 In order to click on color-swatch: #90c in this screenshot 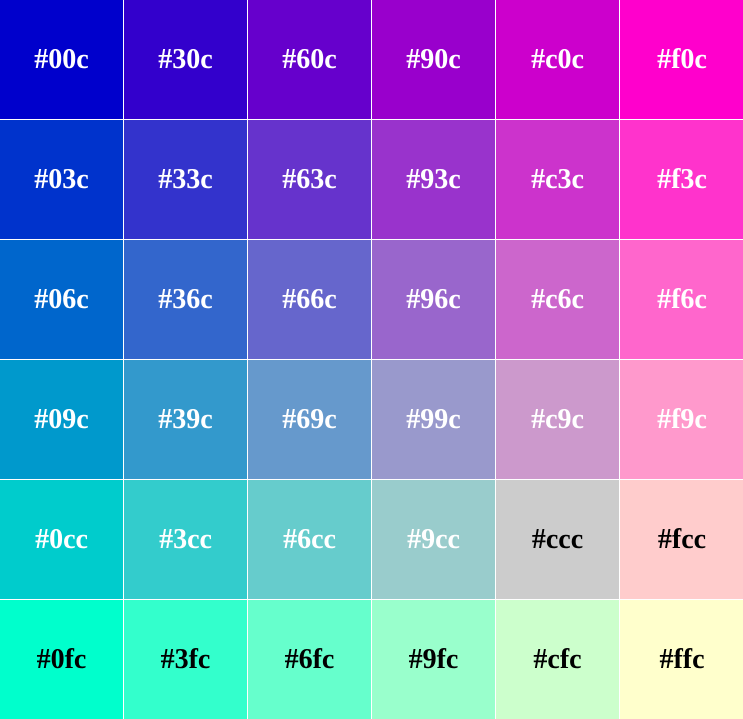, I will do `click(433, 59)`.